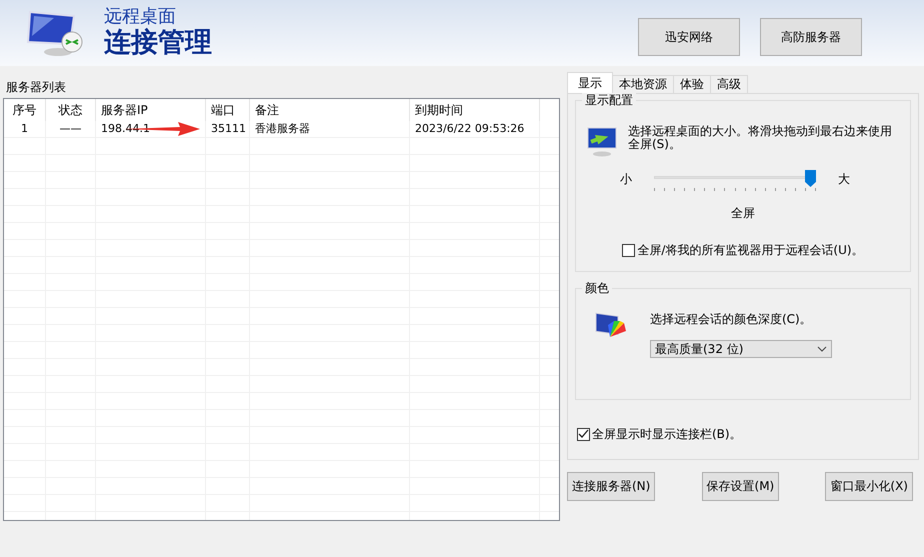 The image size is (924, 557). What do you see at coordinates (36, 87) in the screenshot?
I see `group-label: 服务器列表` at bounding box center [36, 87].